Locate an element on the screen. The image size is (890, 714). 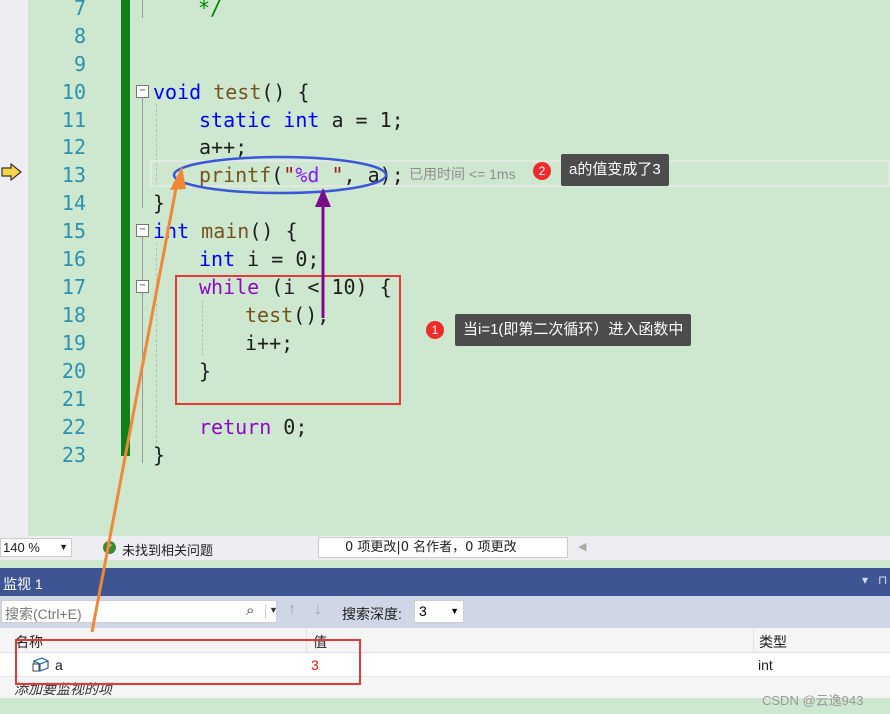
line-number: 21 is located at coordinates (73, 399).